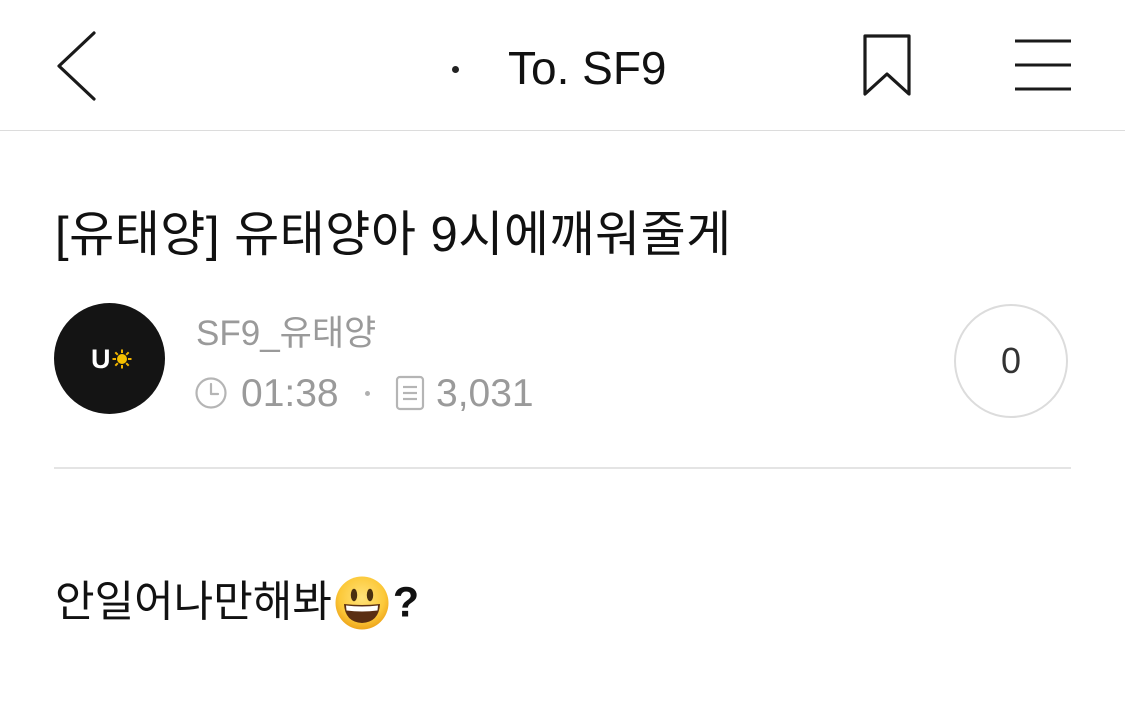 The width and height of the screenshot is (1125, 710). Describe the element at coordinates (410, 393) in the screenshot. I see `document-icon` at that location.